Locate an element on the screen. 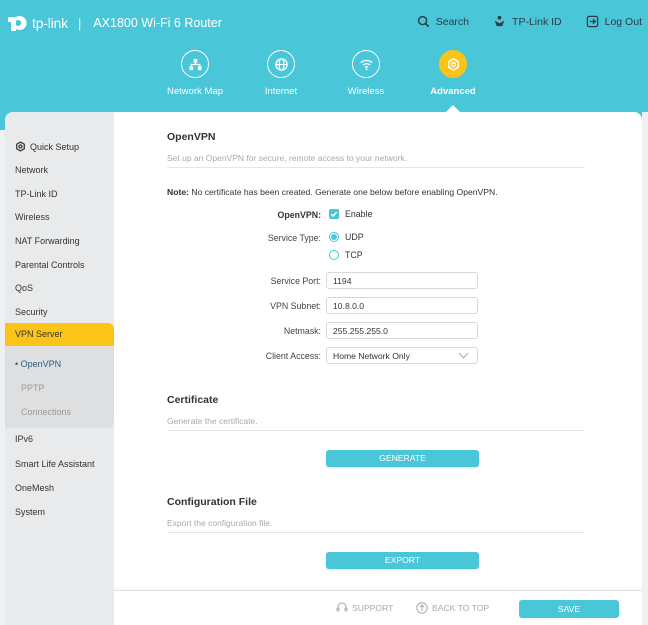  save-button: SAVE is located at coordinates (569, 609).